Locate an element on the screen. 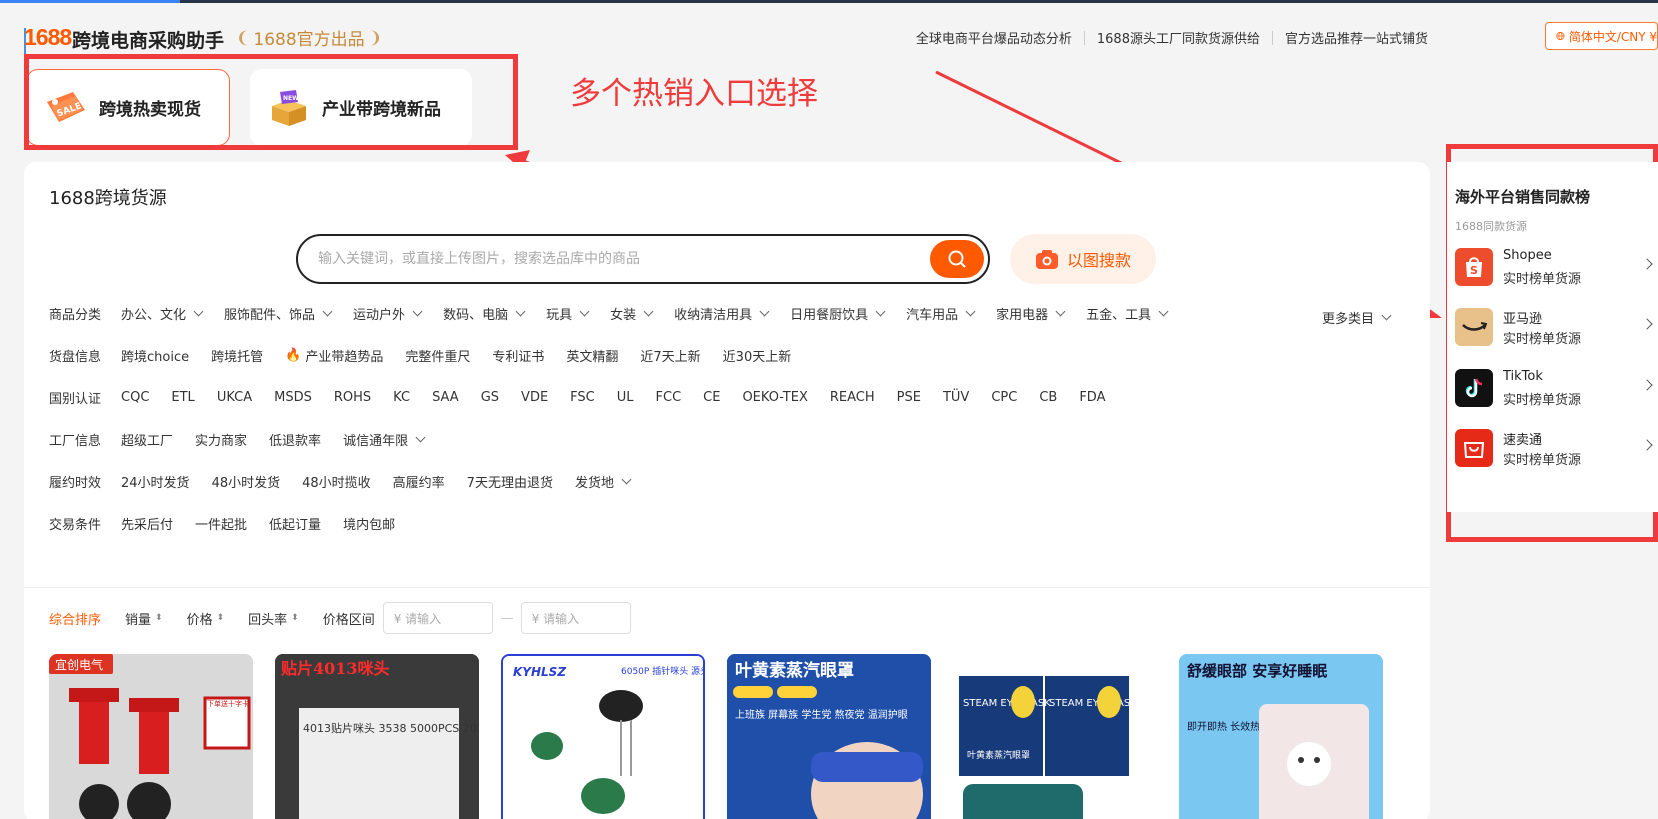 The height and width of the screenshot is (819, 1658). category-item: 日用餐厨饮具 is located at coordinates (838, 313).